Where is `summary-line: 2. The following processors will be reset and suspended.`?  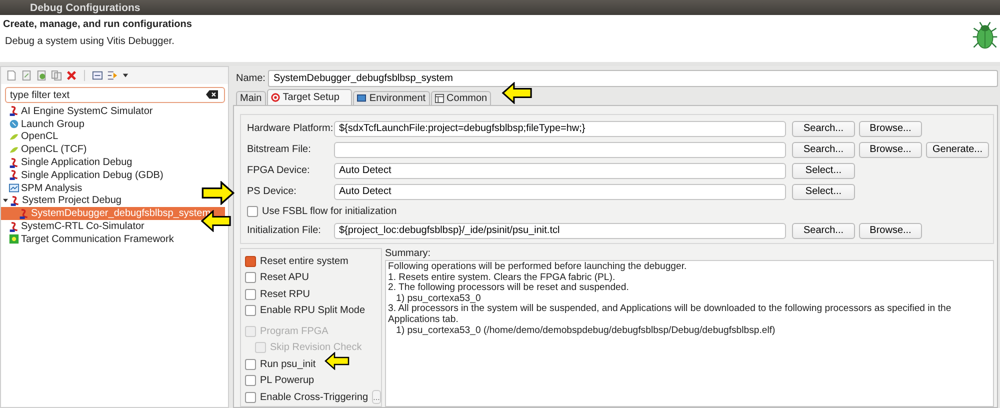
summary-line: 2. The following processors will be reset and suspended. is located at coordinates (509, 288).